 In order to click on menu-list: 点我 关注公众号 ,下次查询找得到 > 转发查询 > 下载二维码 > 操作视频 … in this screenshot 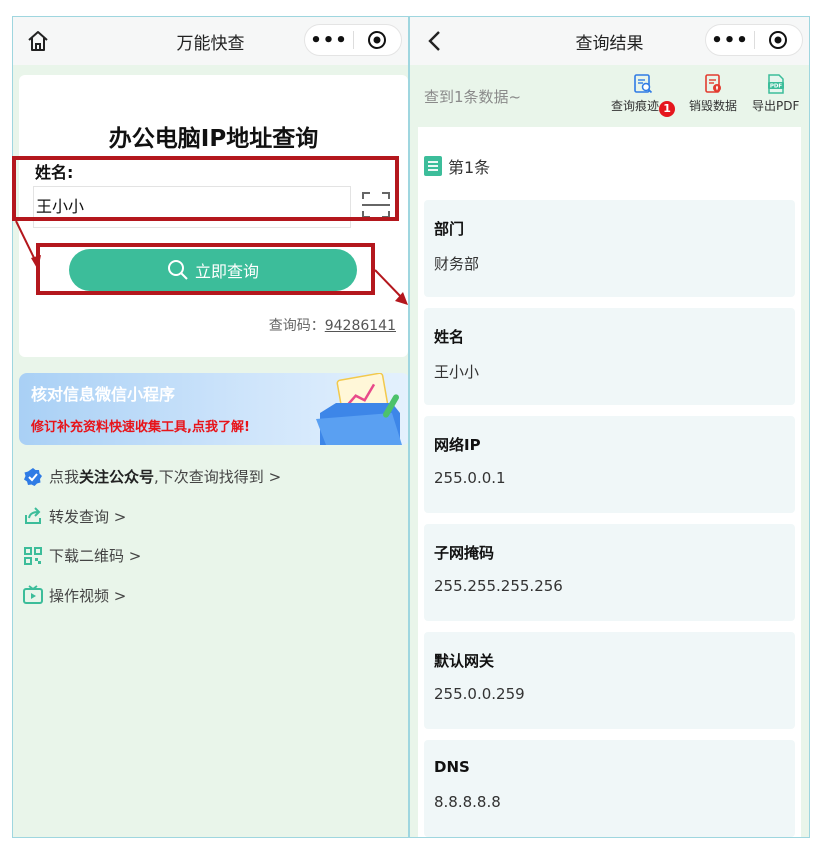, I will do `click(152, 536)`.